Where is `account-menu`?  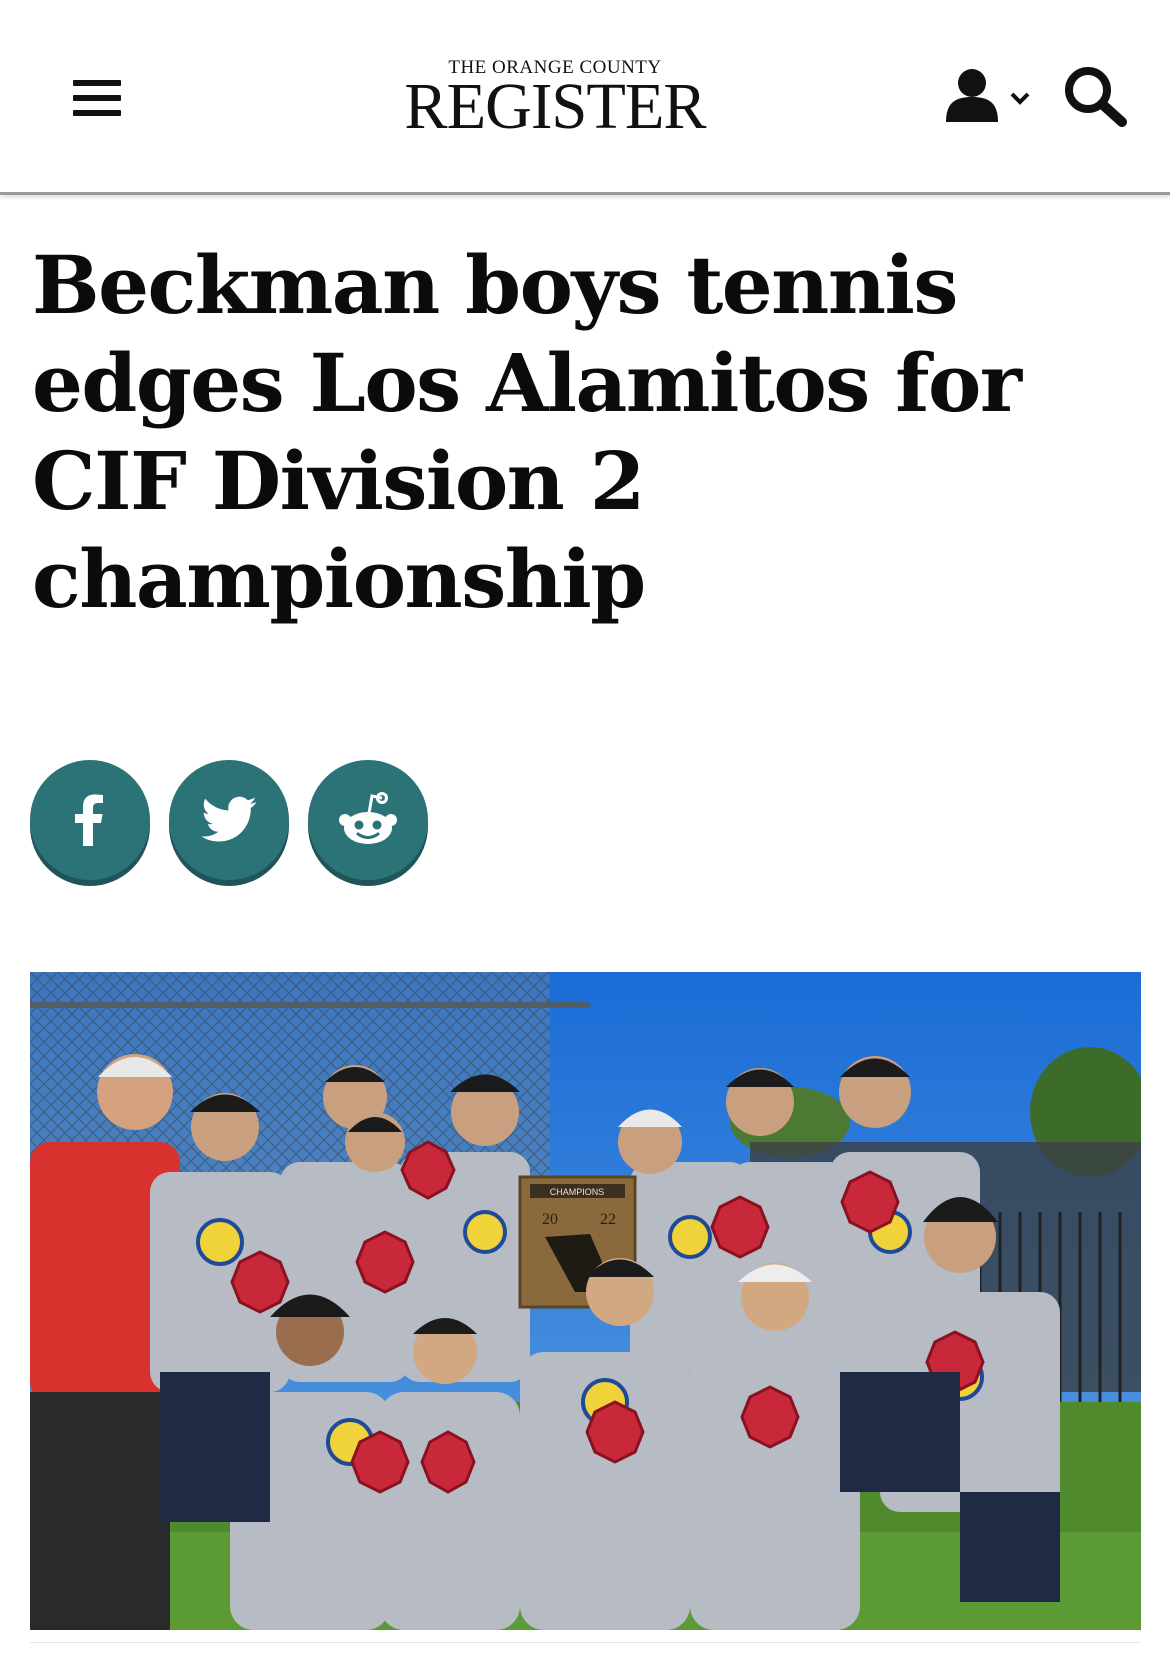
account-menu is located at coordinates (994, 96).